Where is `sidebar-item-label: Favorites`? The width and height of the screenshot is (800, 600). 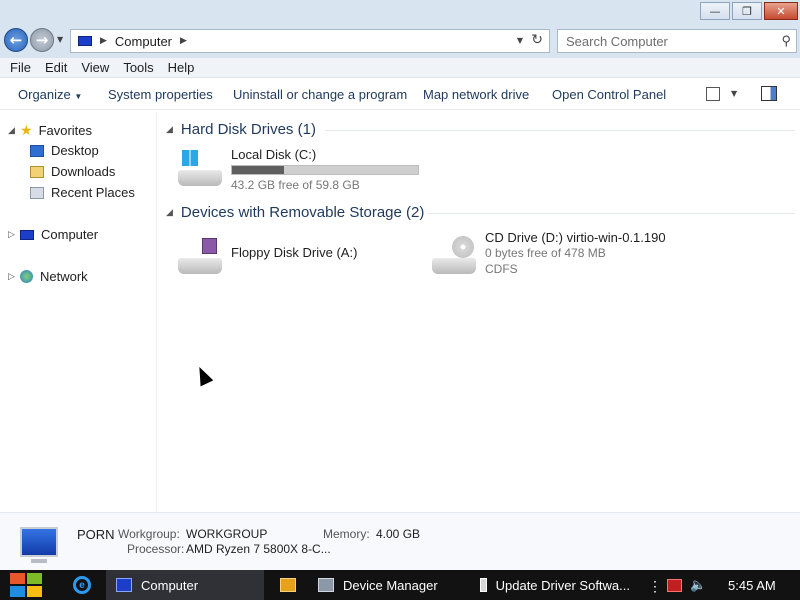
sidebar-item-label: Favorites is located at coordinates (65, 130).